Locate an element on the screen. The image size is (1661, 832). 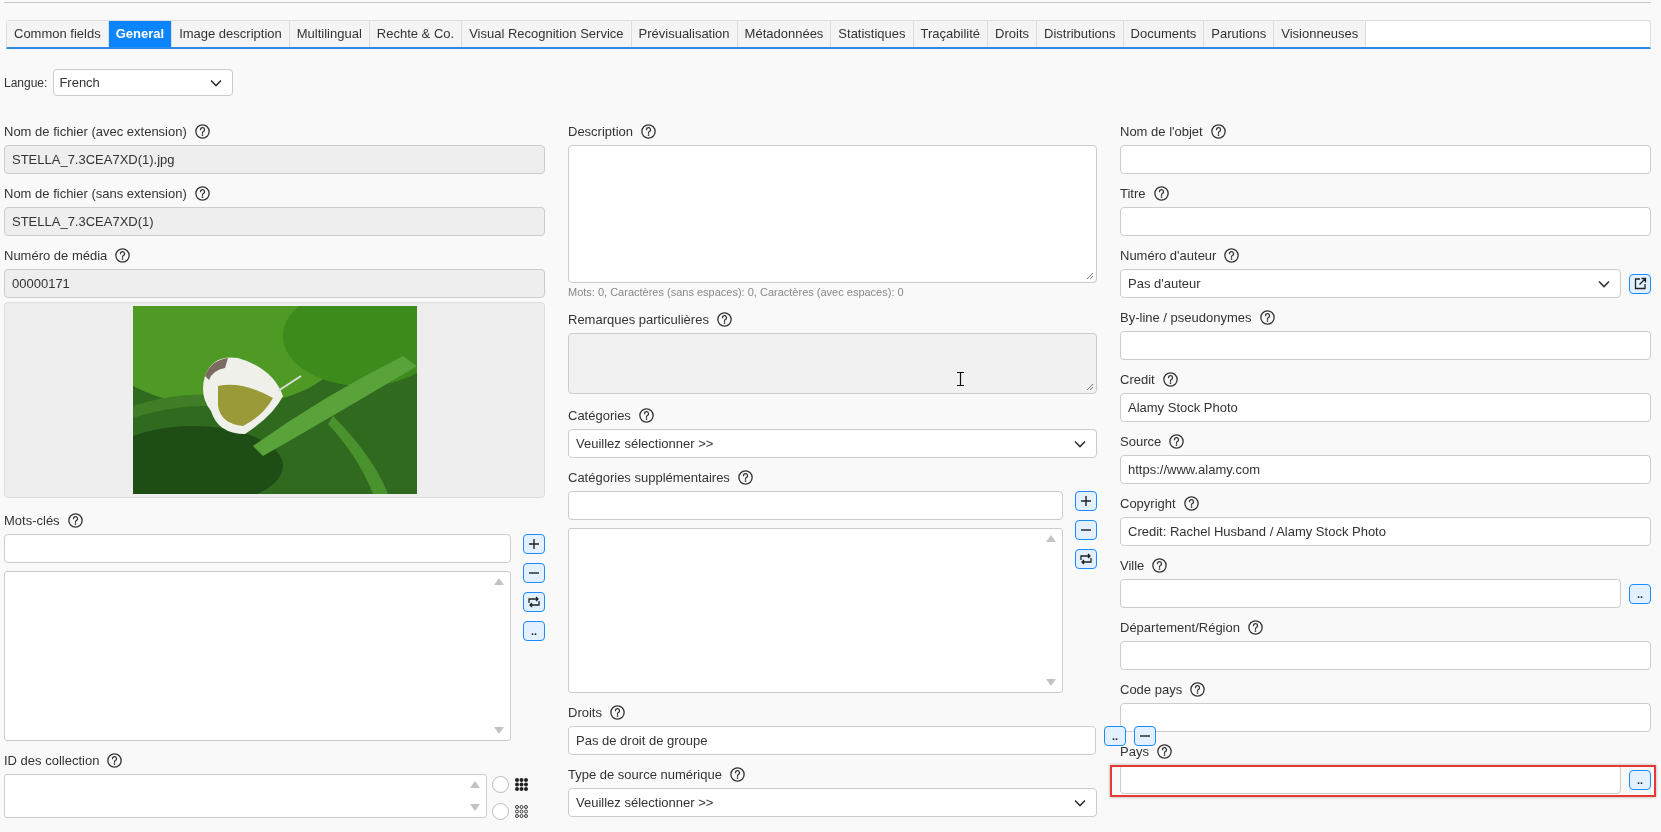
field-label: Type de source numérique is located at coordinates (645, 774).